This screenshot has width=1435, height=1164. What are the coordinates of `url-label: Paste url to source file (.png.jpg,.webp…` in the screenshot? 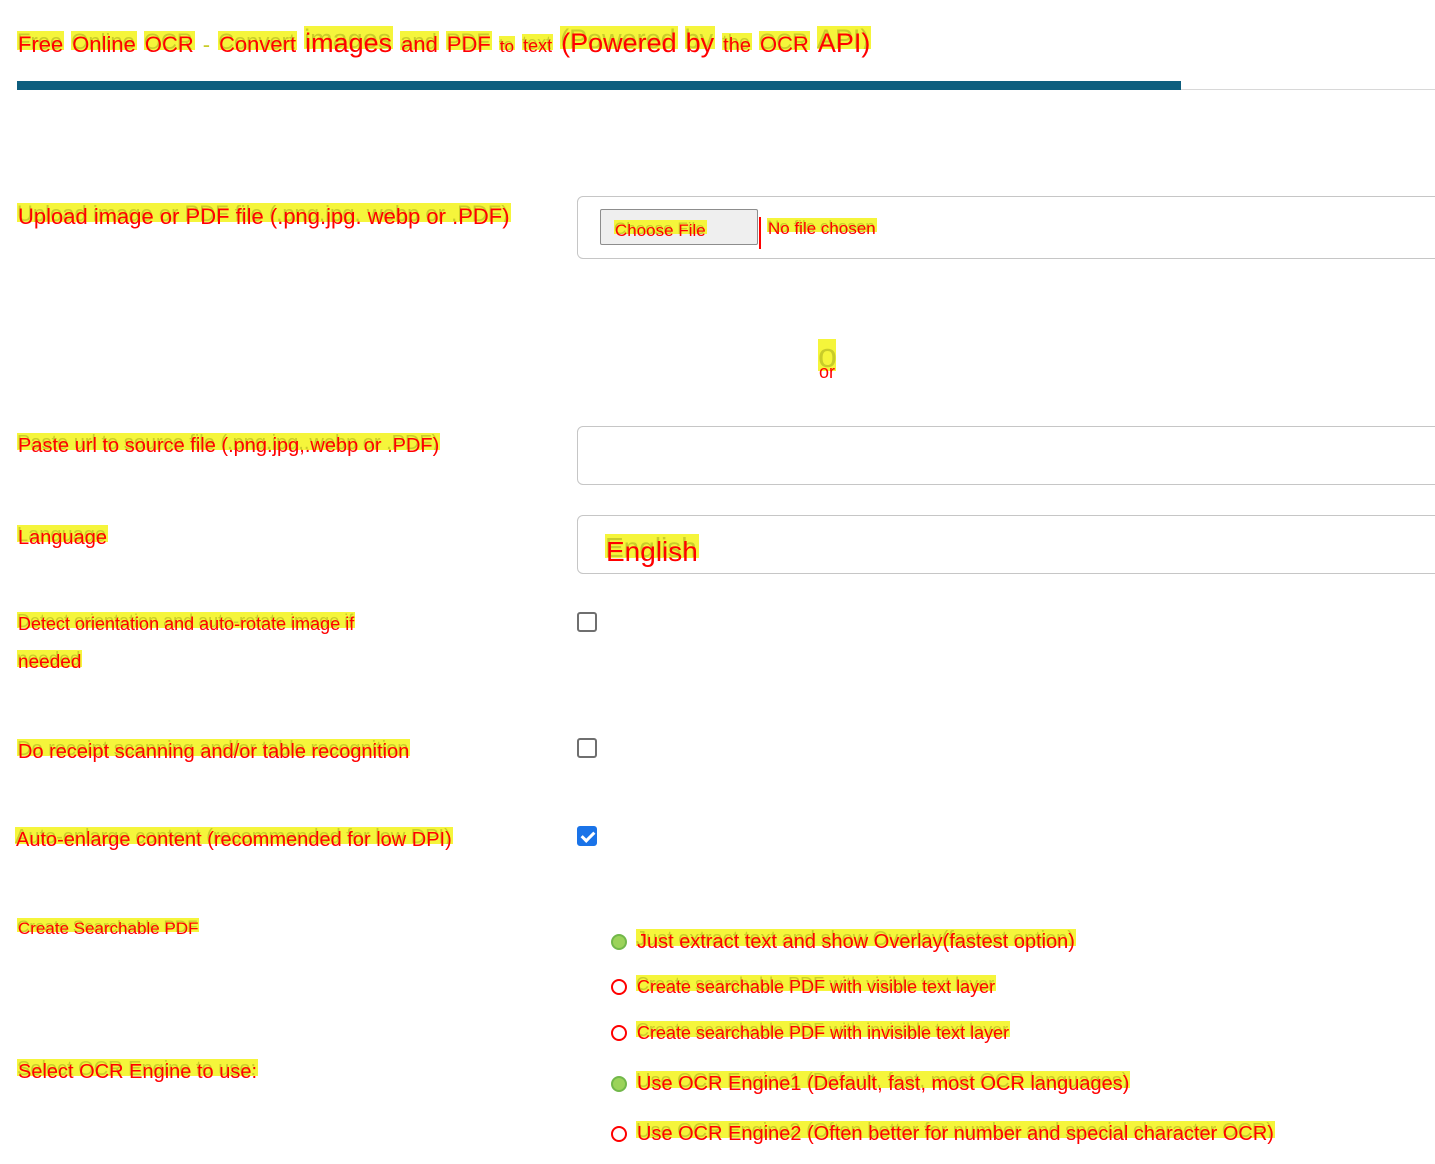 It's located at (229, 445).